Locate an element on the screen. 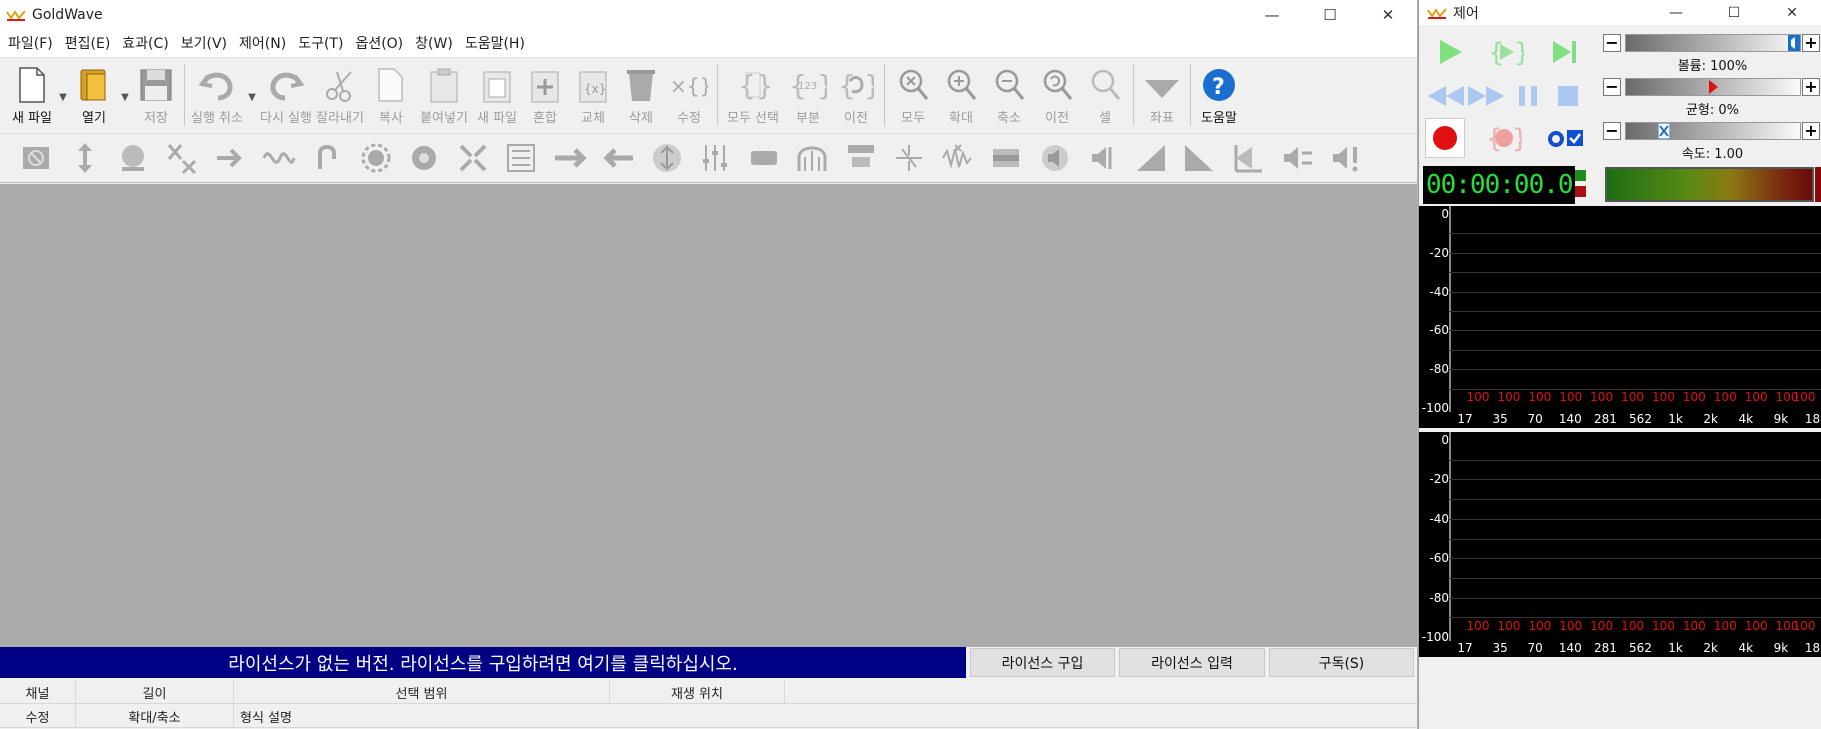 This screenshot has height=729, width=1821. reverb-button is located at coordinates (812, 158).